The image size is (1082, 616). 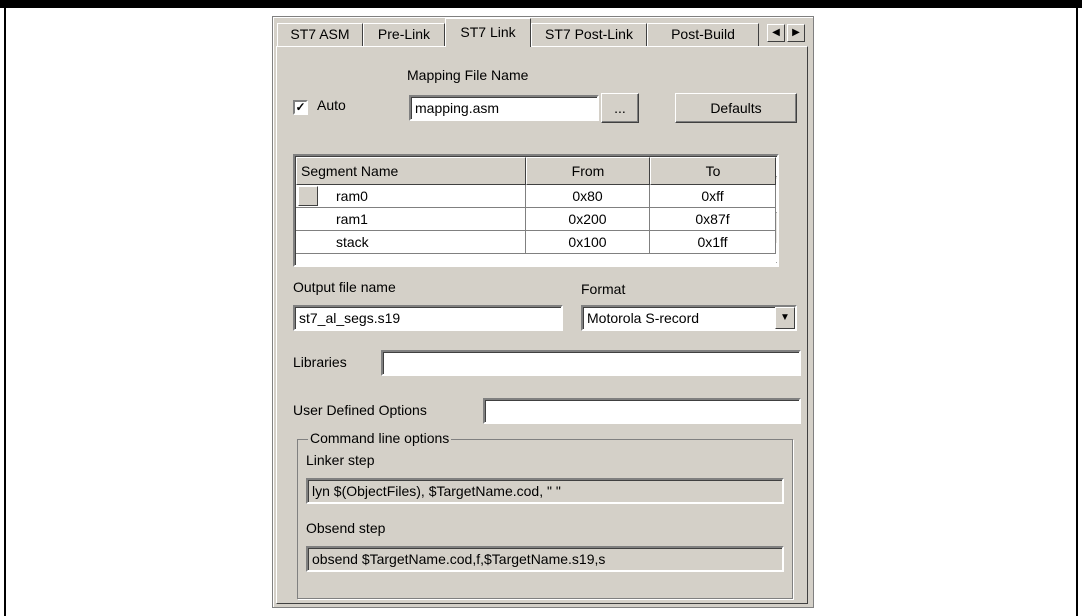 What do you see at coordinates (591, 363) in the screenshot?
I see `libraries-input` at bounding box center [591, 363].